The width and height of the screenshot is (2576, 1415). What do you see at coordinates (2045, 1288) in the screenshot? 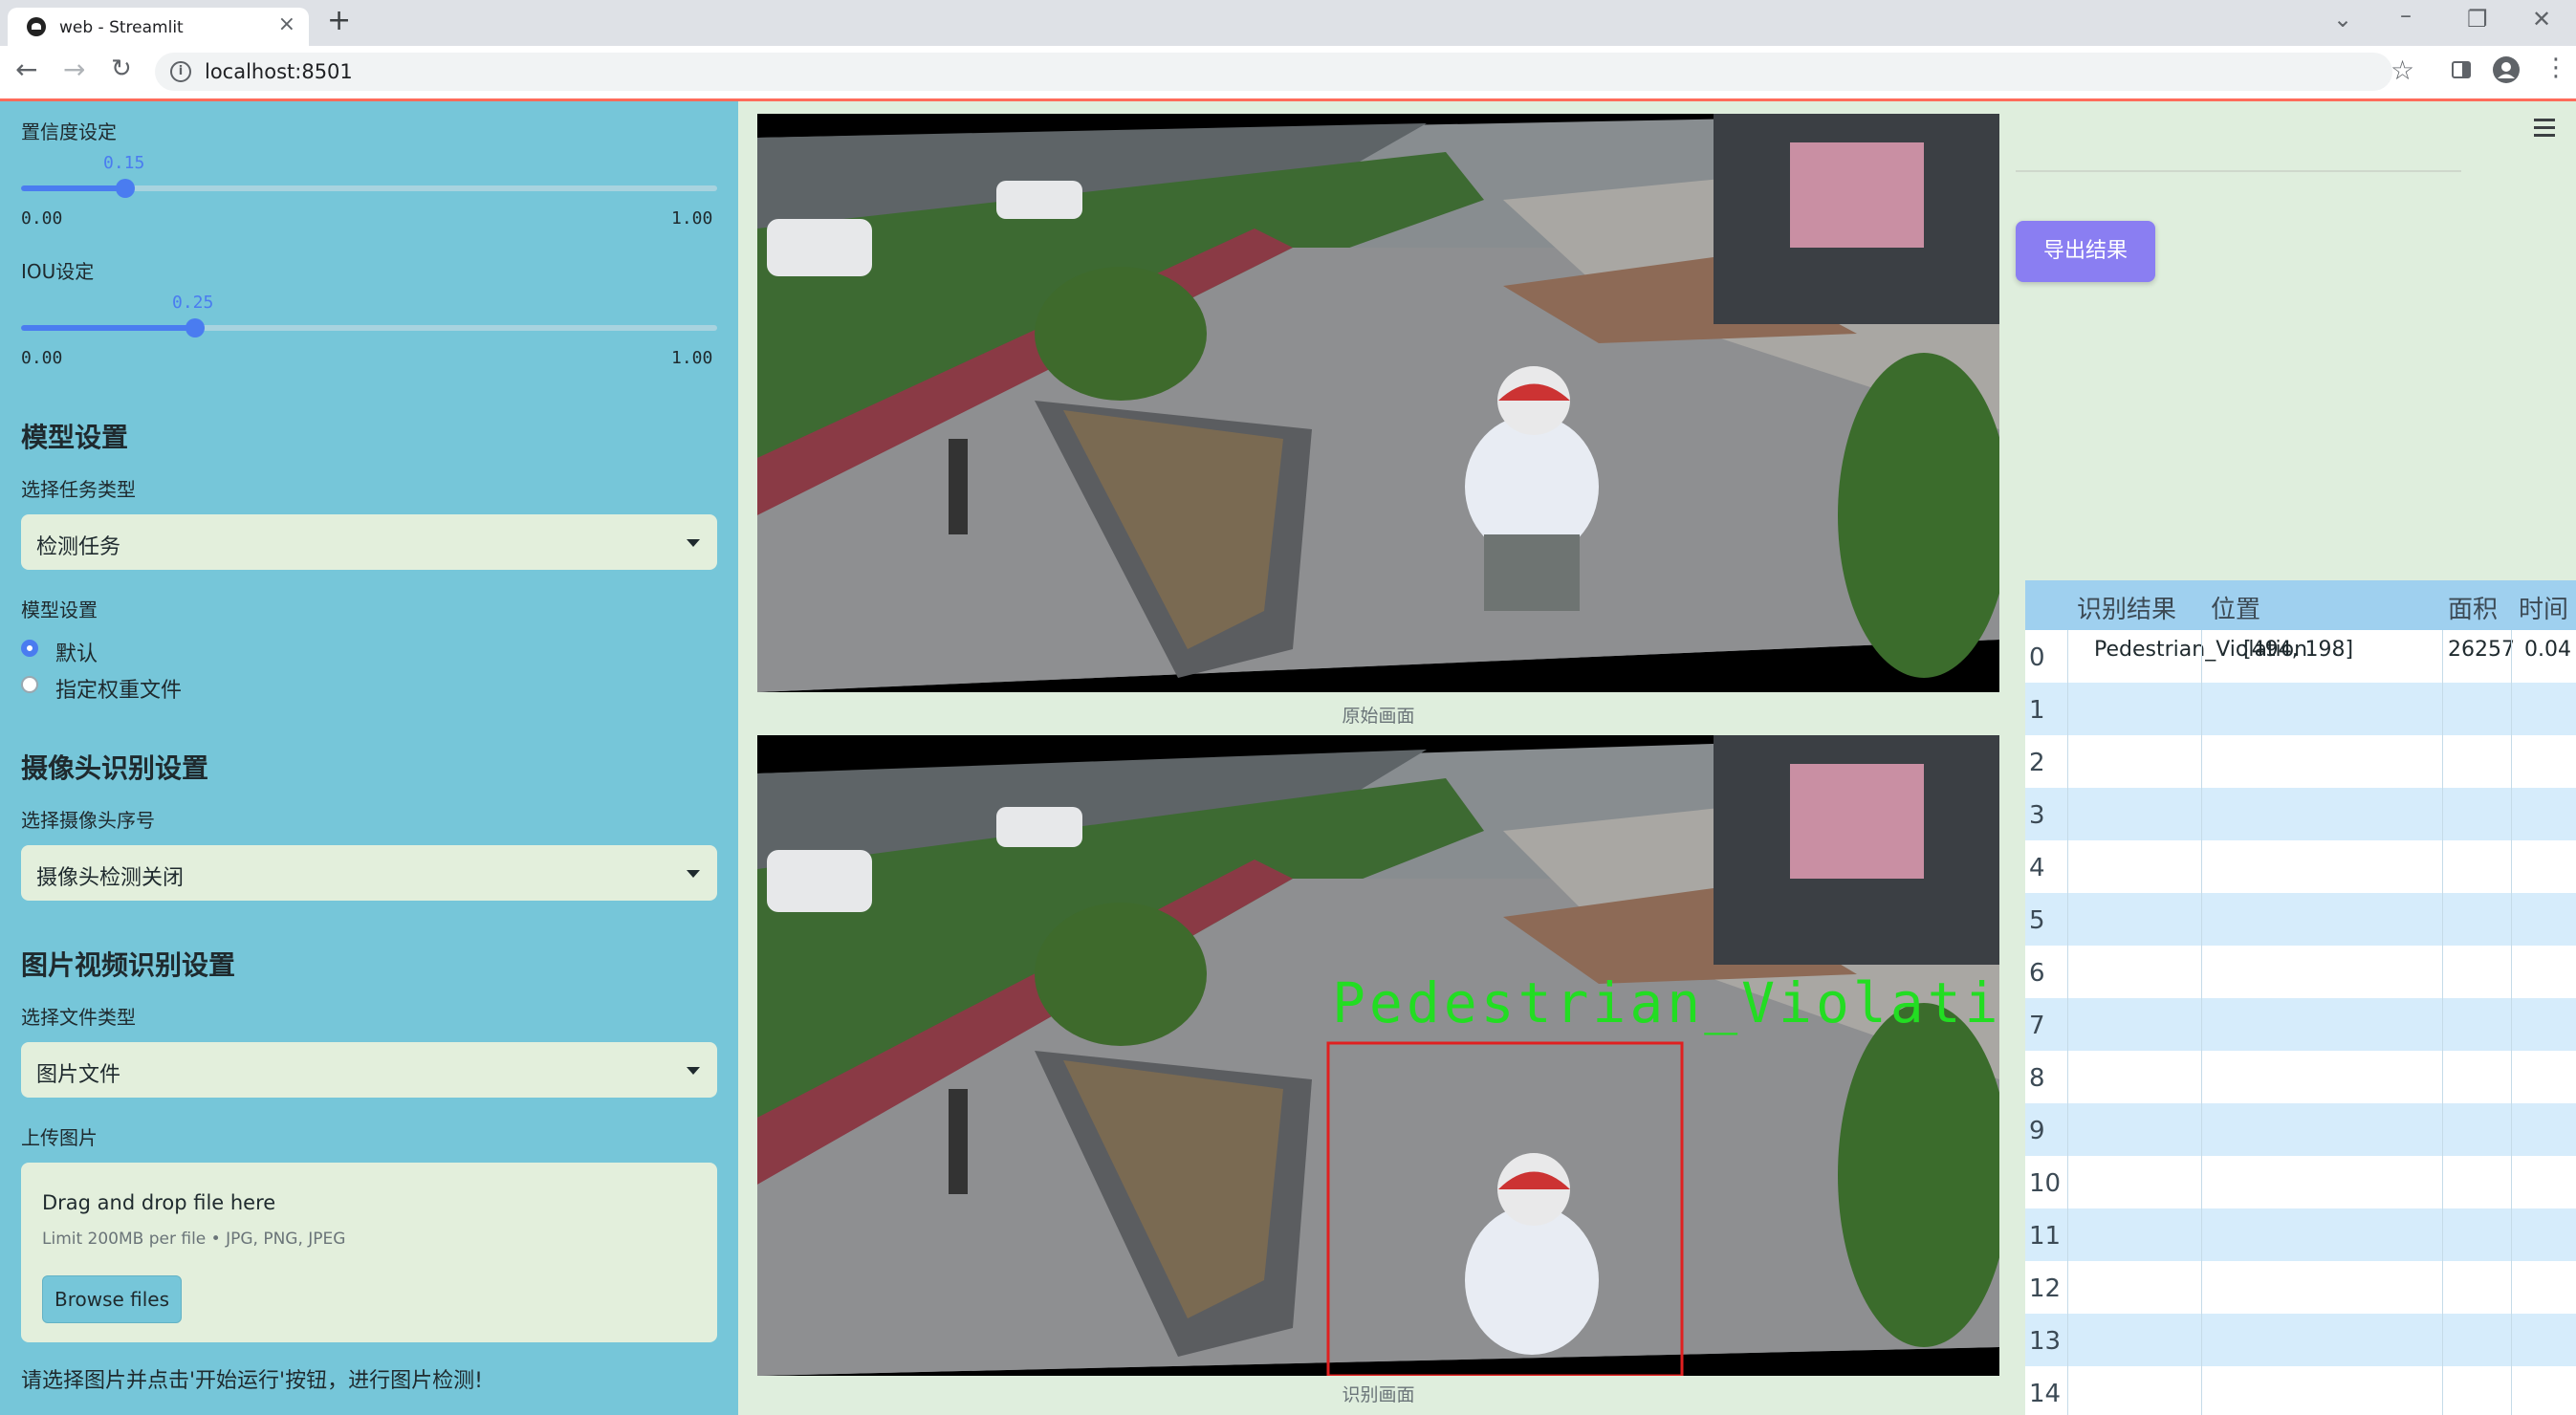
I see `row-index: 12` at bounding box center [2045, 1288].